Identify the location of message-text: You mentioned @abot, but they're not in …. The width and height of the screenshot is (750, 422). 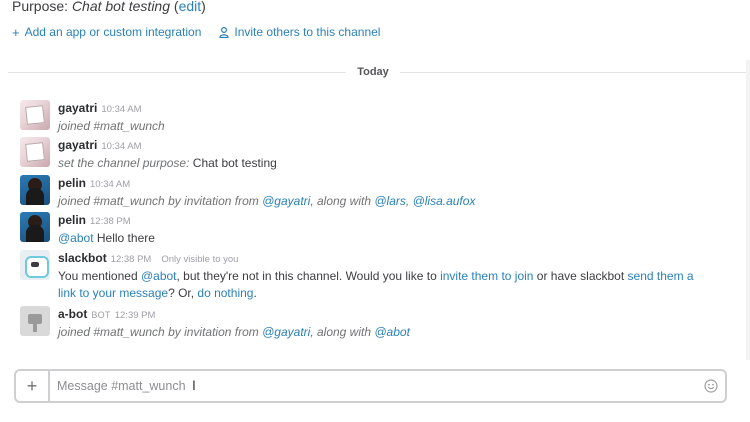
(376, 276).